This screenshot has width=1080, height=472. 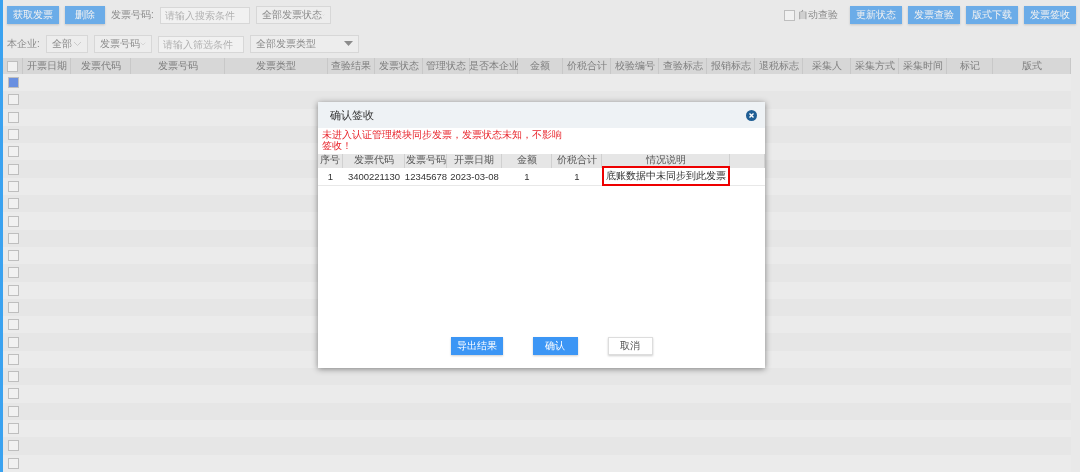 I want to click on status-select: 全部发票状态, so click(x=293, y=15).